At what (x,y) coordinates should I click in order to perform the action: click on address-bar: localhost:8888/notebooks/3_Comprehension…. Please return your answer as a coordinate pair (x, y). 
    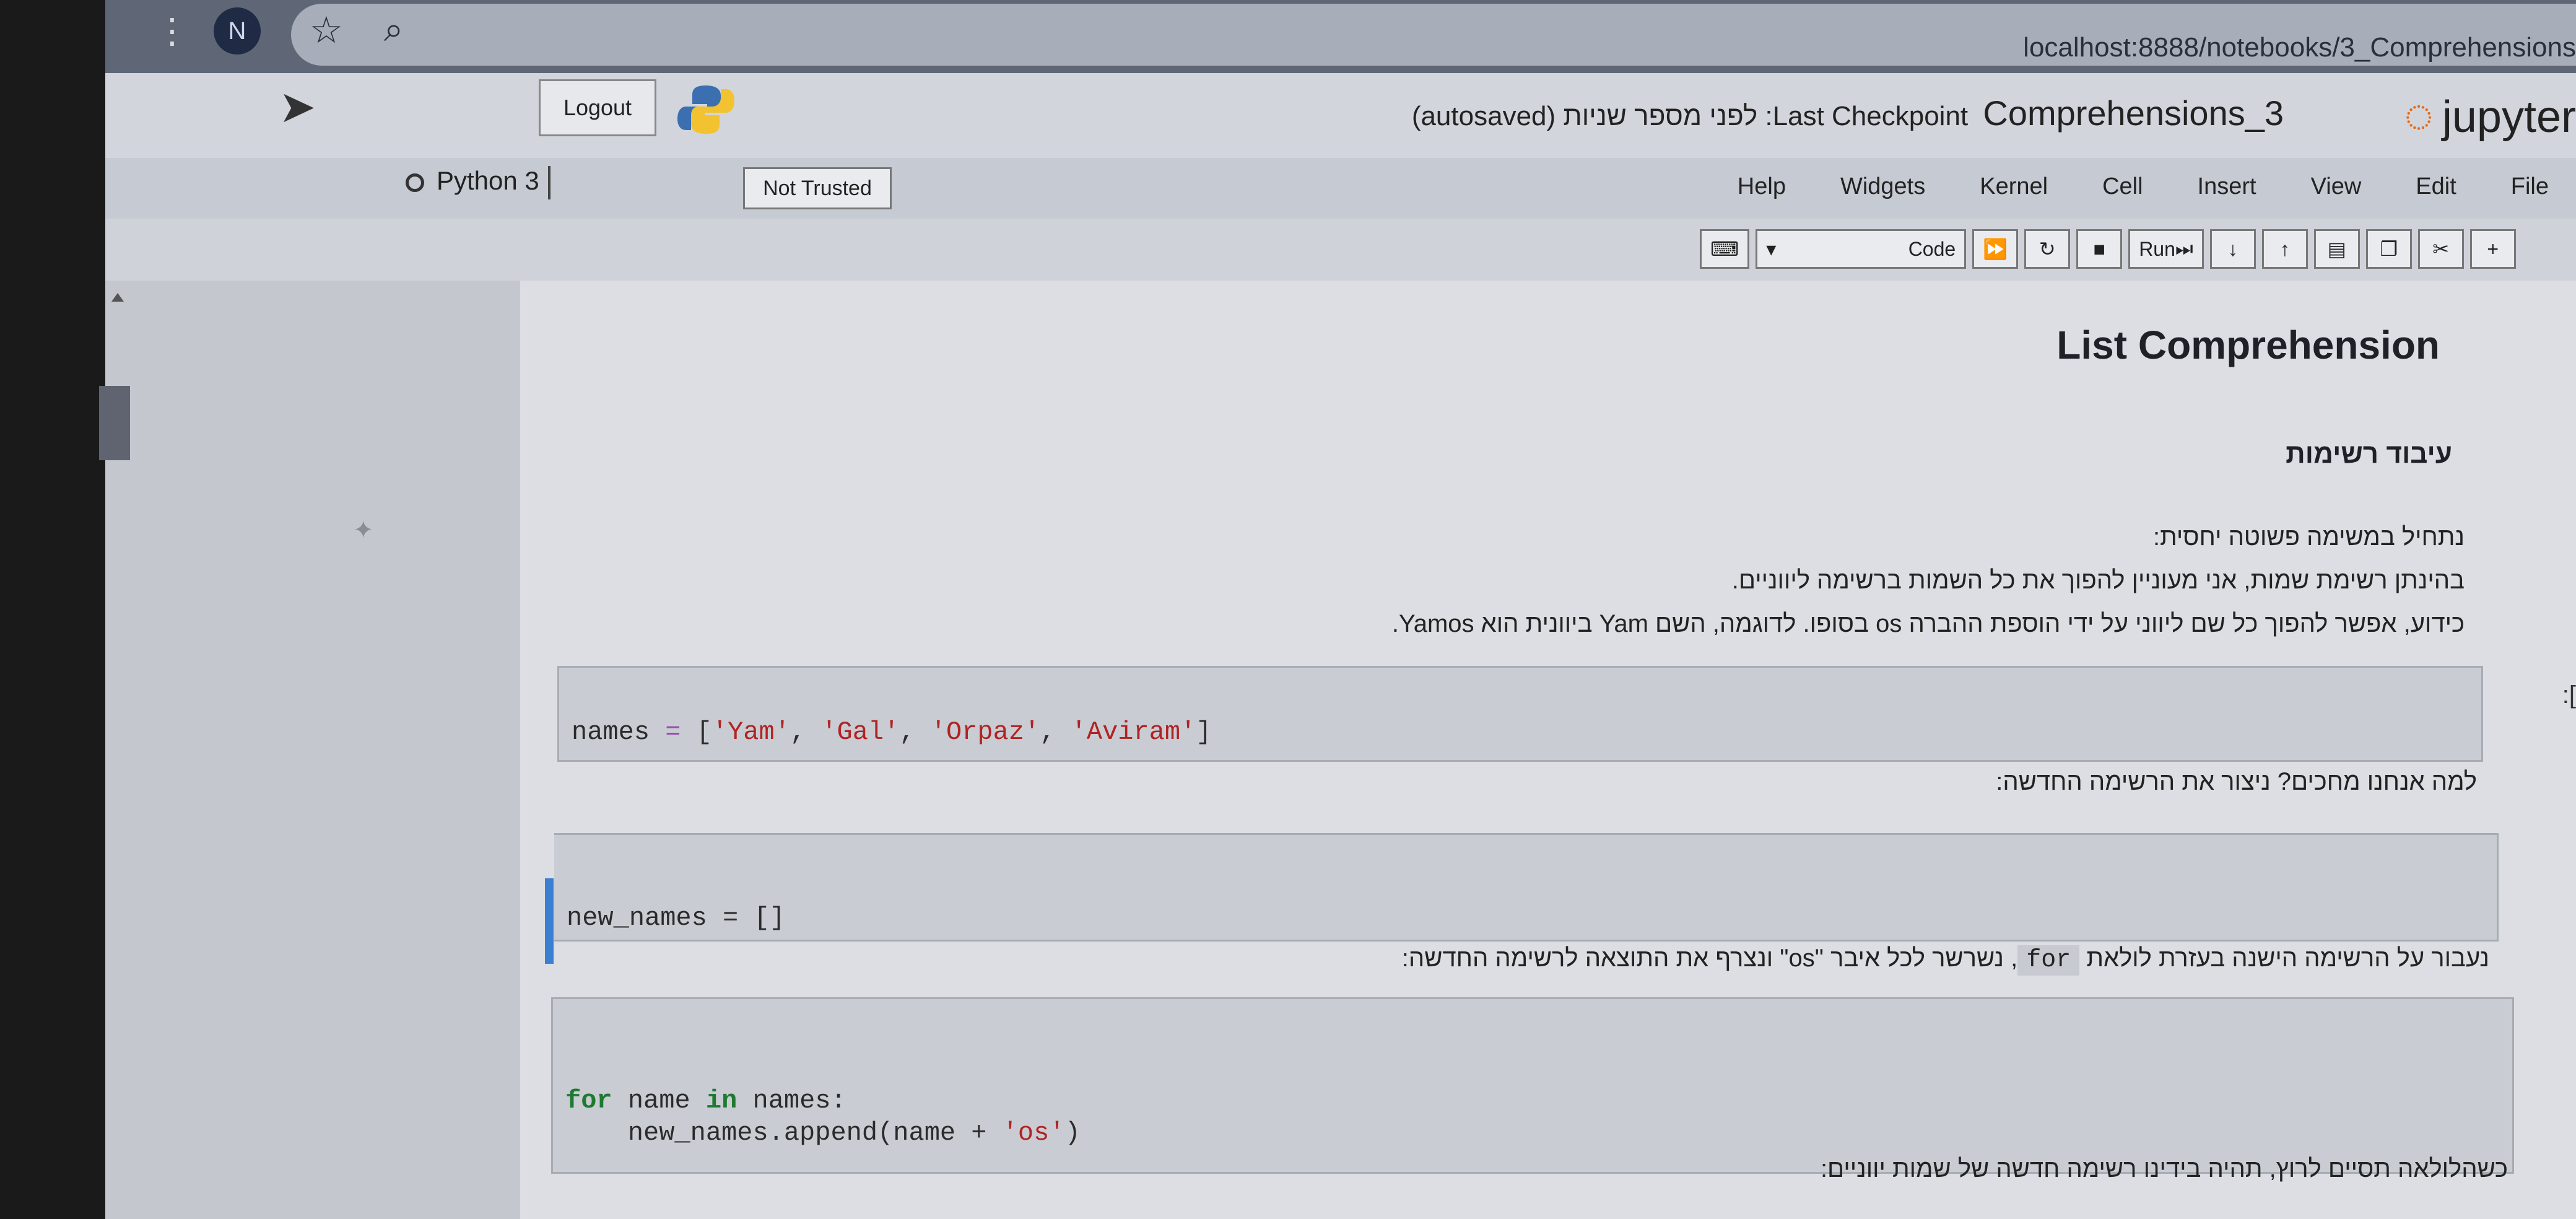
    Looking at the image, I should click on (1433, 35).